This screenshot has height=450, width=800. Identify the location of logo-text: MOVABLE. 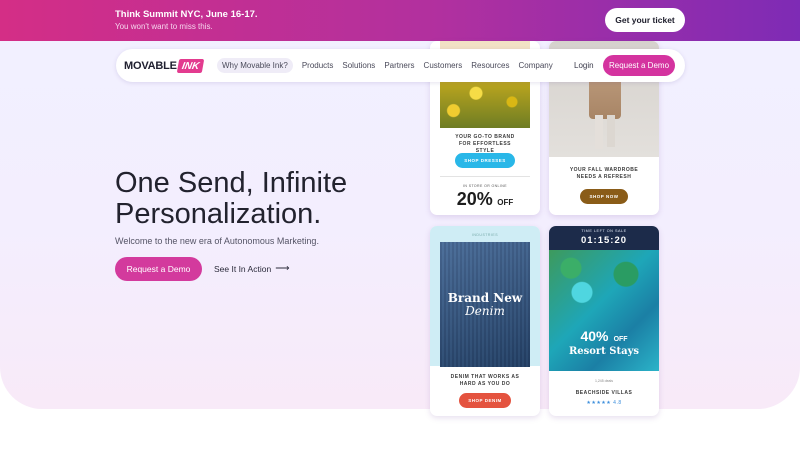
(150, 66).